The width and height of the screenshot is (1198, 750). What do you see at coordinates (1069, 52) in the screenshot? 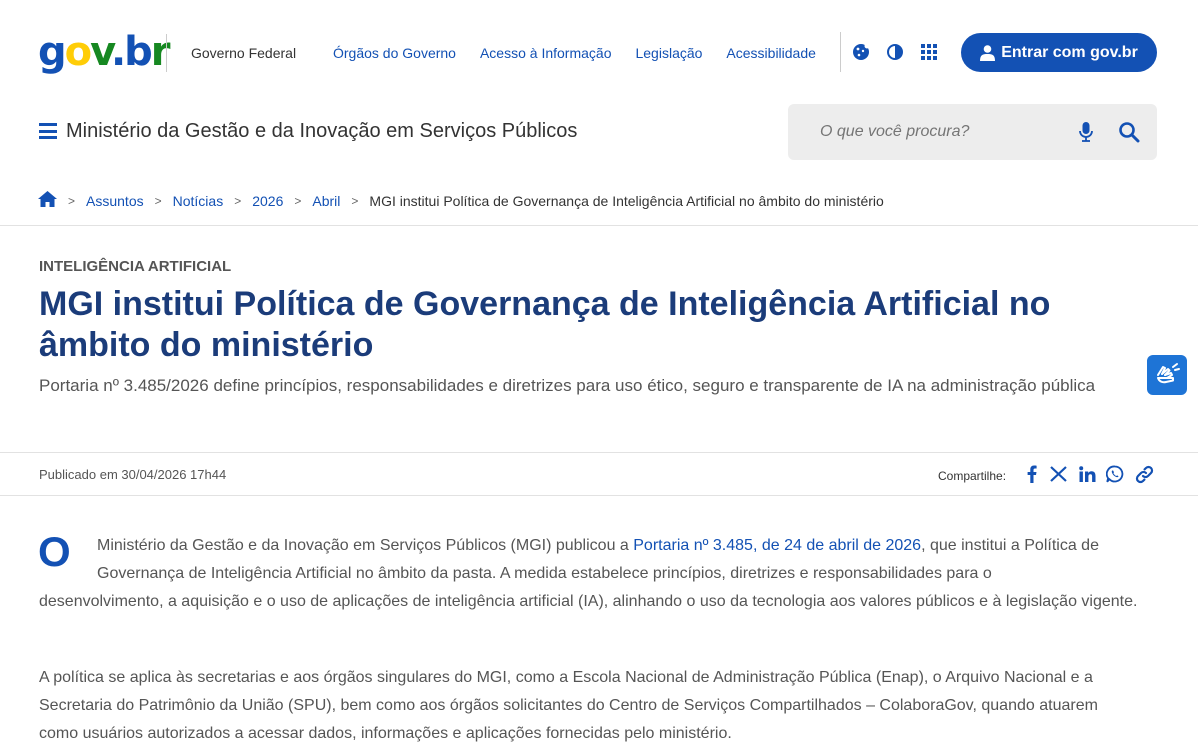
I see `login-label: Entrar com gov.br` at bounding box center [1069, 52].